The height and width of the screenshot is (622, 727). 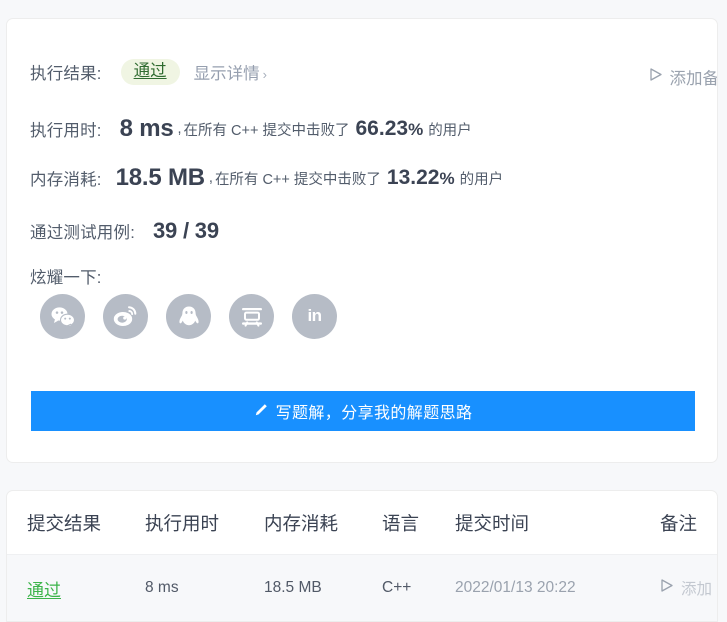 What do you see at coordinates (697, 589) in the screenshot?
I see `add-note-label-row: 添加` at bounding box center [697, 589].